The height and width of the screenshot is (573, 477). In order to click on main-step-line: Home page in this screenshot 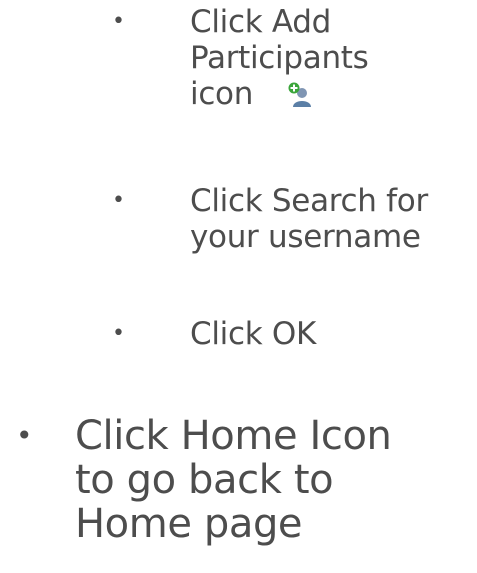, I will do `click(189, 524)`.